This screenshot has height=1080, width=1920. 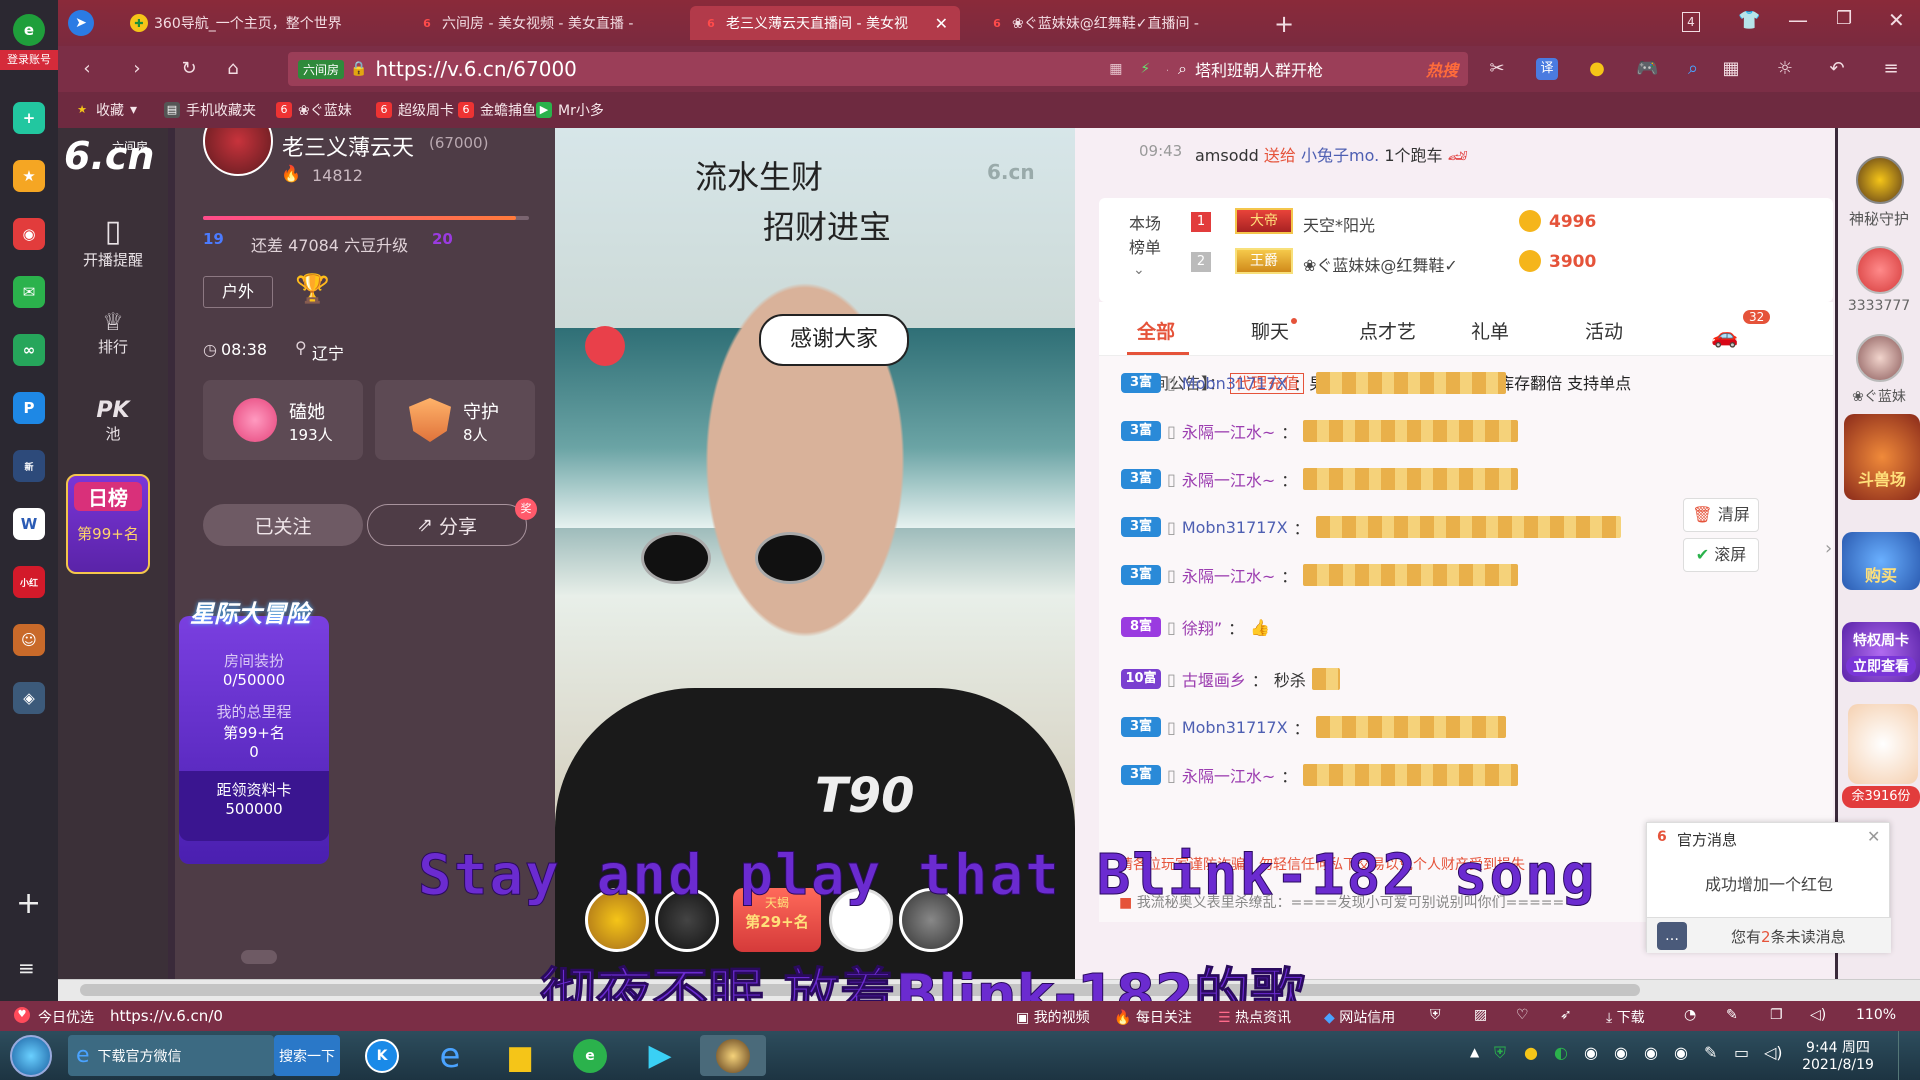 I want to click on address-bar: 六间房 🔒 https://v.6.cn/67000 ▦ ⚡ ⌄, so click(x=737, y=69).